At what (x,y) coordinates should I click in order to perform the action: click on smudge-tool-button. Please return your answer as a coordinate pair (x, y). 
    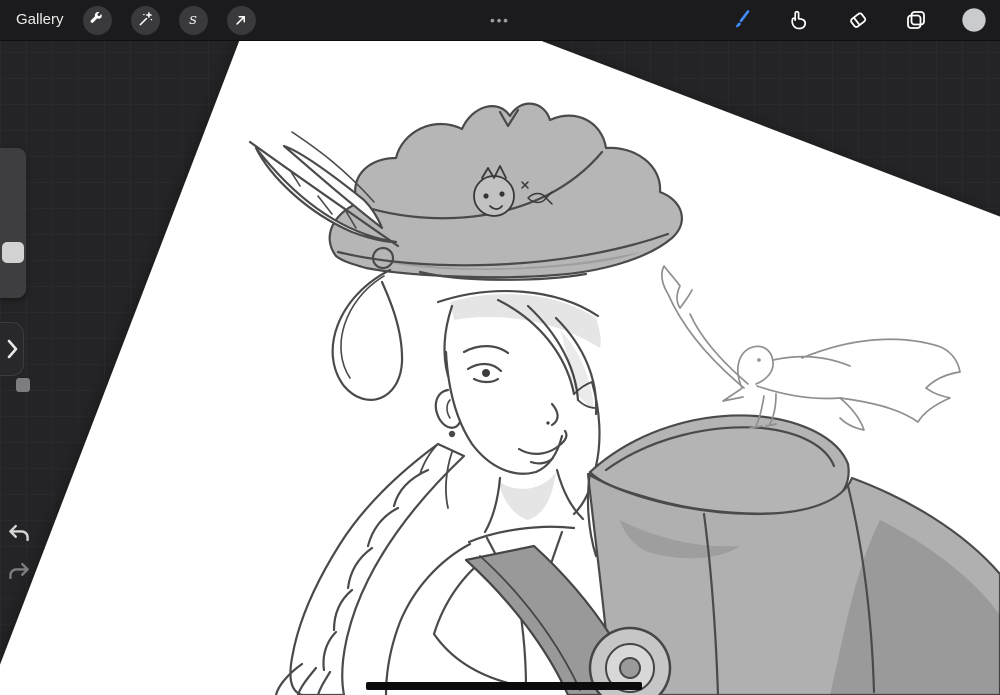
    Looking at the image, I should click on (800, 20).